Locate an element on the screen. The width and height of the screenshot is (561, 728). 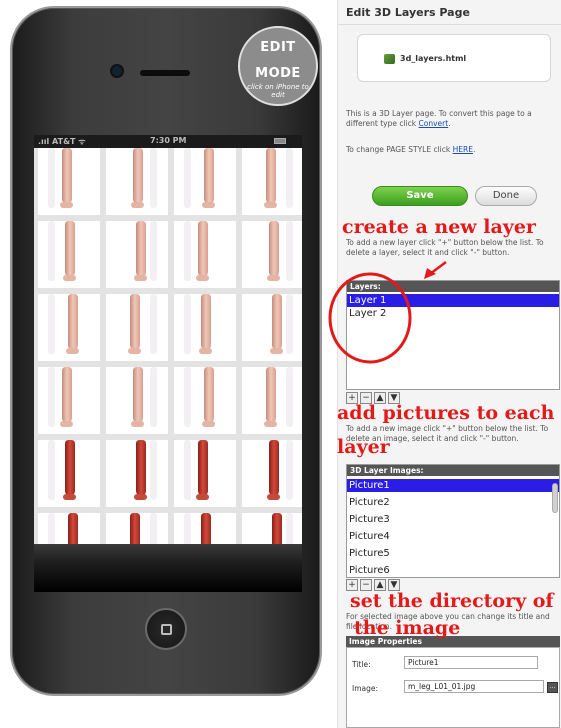
convert-link: Convert is located at coordinates (434, 123).